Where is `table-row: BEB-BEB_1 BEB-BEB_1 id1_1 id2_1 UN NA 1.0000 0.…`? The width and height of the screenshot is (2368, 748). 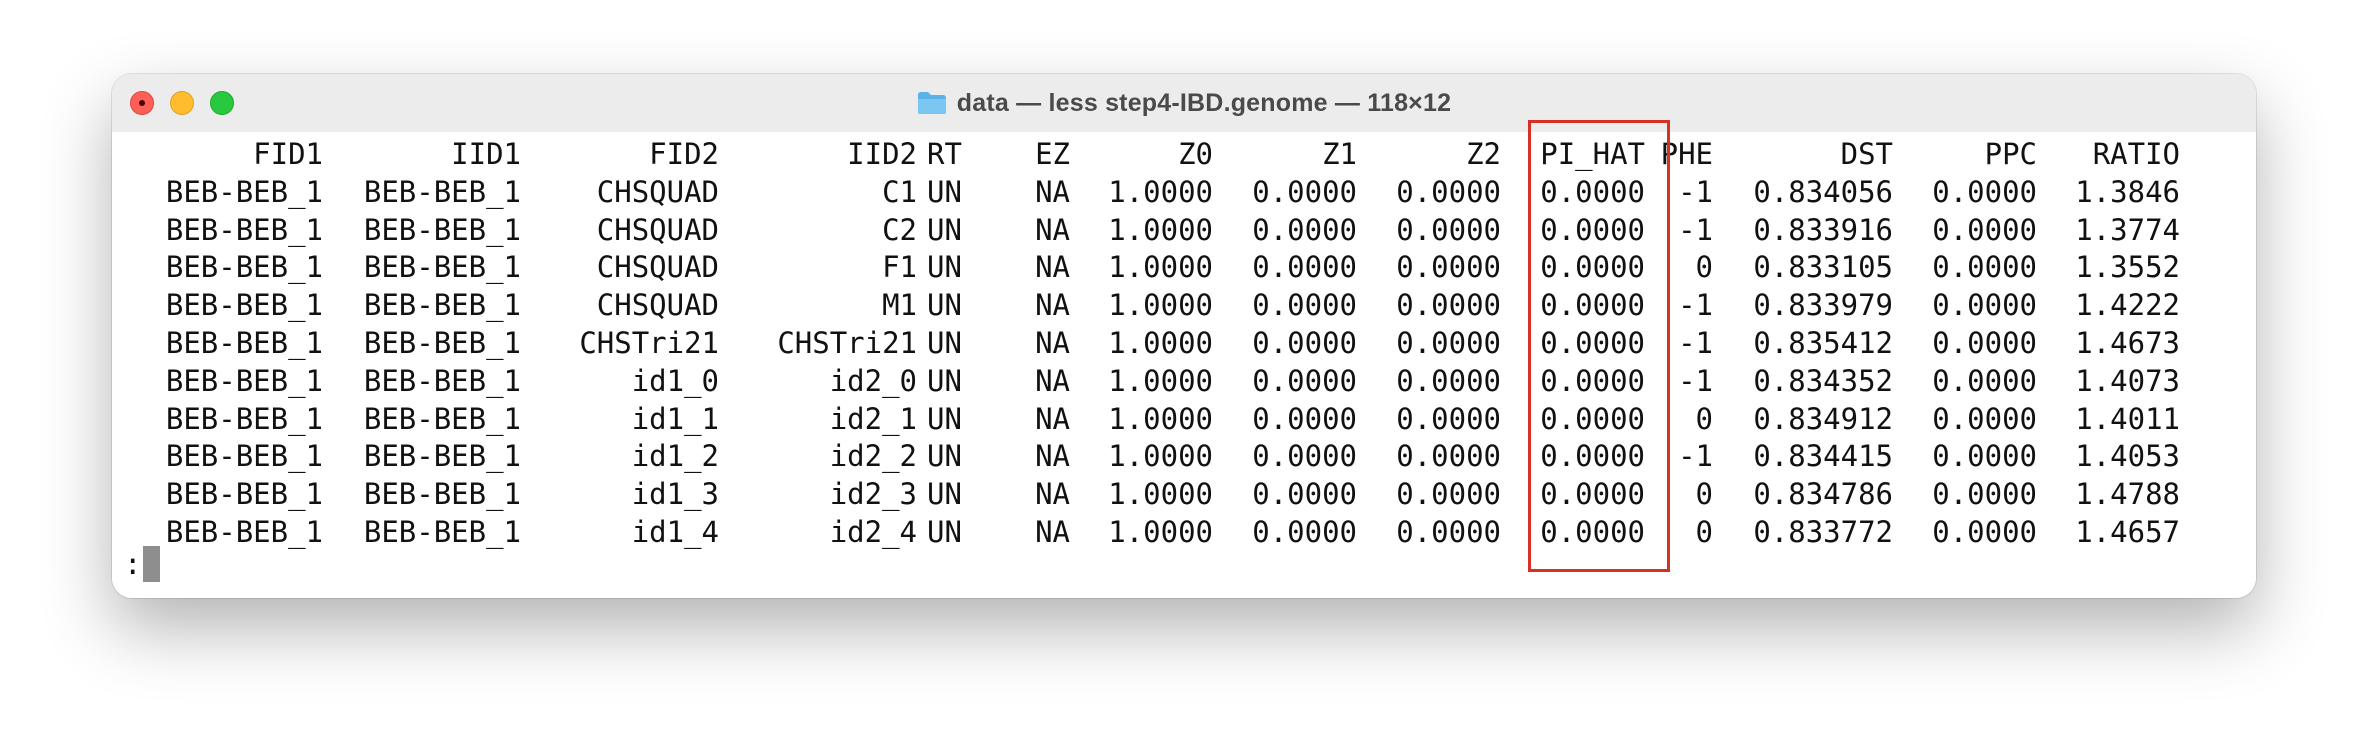 table-row: BEB-BEB_1 BEB-BEB_1 id1_1 id2_1 UN NA 1.0000 0.… is located at coordinates (1149, 420).